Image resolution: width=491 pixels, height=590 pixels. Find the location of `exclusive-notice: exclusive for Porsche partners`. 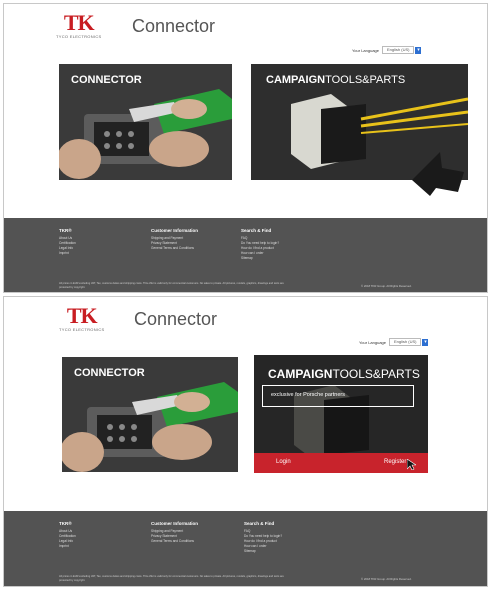

exclusive-notice: exclusive for Porsche partners is located at coordinates (338, 396).